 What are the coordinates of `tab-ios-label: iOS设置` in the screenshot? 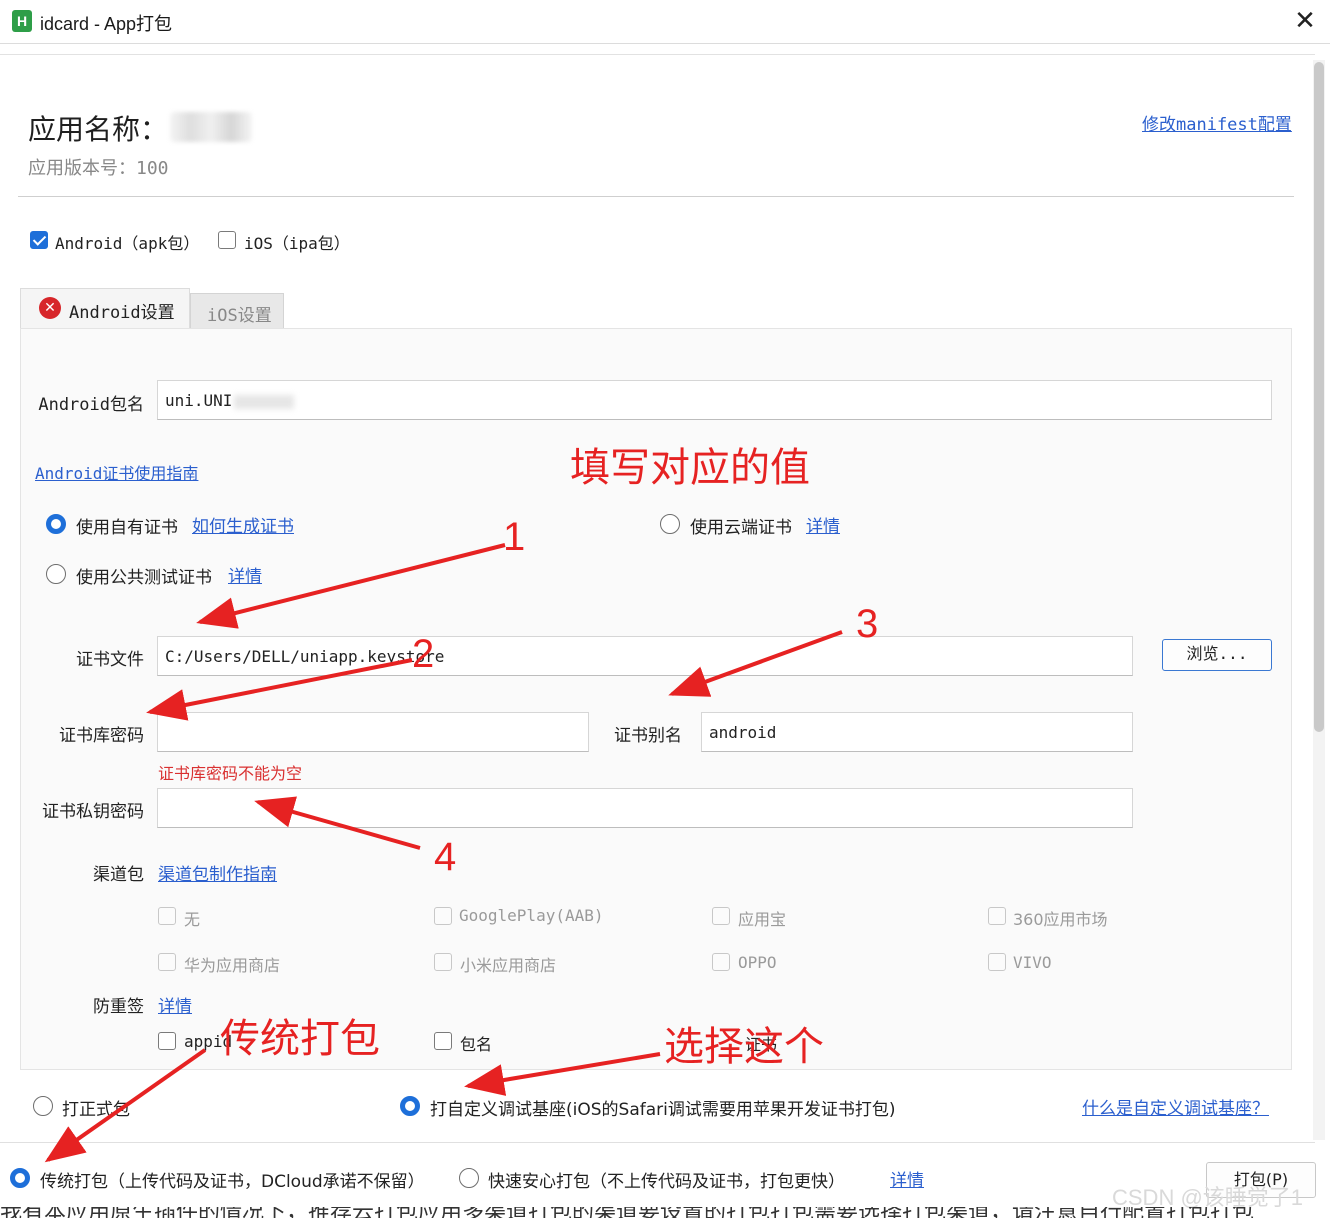 It's located at (239, 316).